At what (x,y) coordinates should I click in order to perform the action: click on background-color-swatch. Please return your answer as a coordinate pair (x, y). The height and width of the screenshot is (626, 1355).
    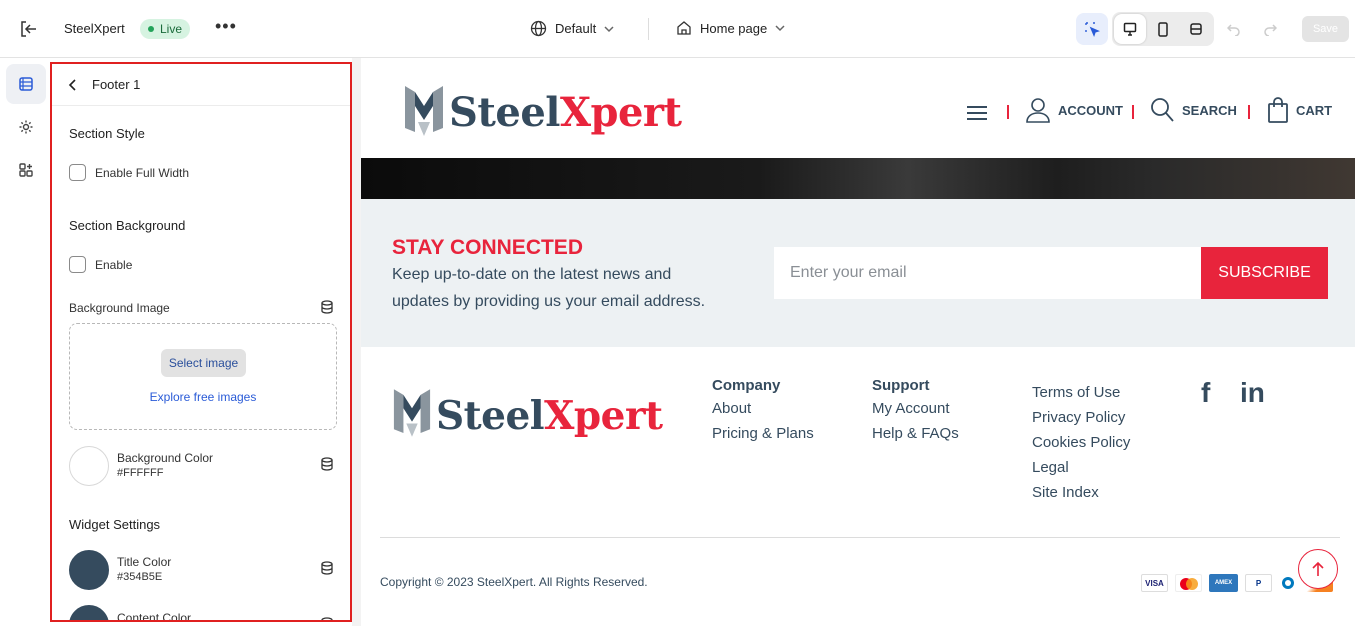
    Looking at the image, I should click on (89, 466).